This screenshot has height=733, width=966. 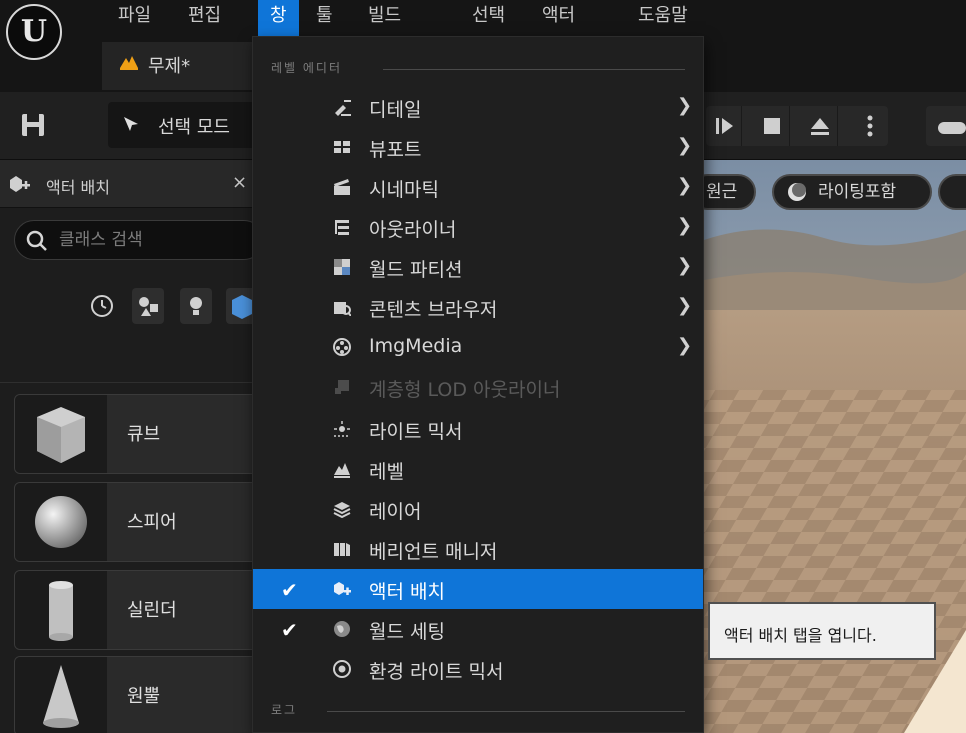 What do you see at coordinates (307, 68) in the screenshot?
I see `section-title: 레벨 에디터` at bounding box center [307, 68].